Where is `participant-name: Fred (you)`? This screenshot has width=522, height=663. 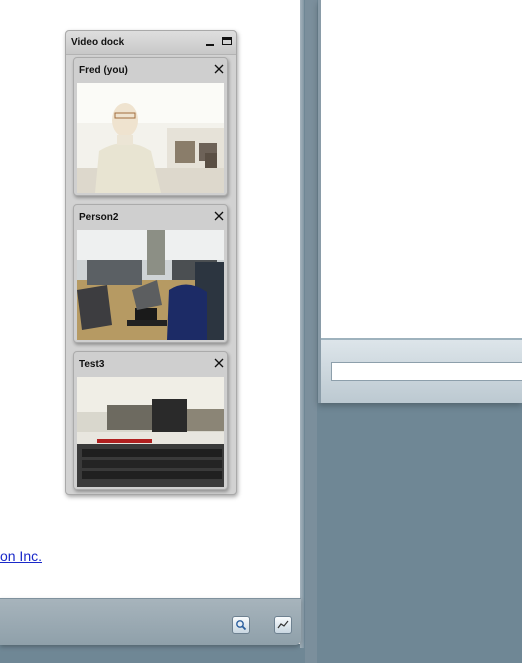 participant-name: Fred (you) is located at coordinates (103, 70).